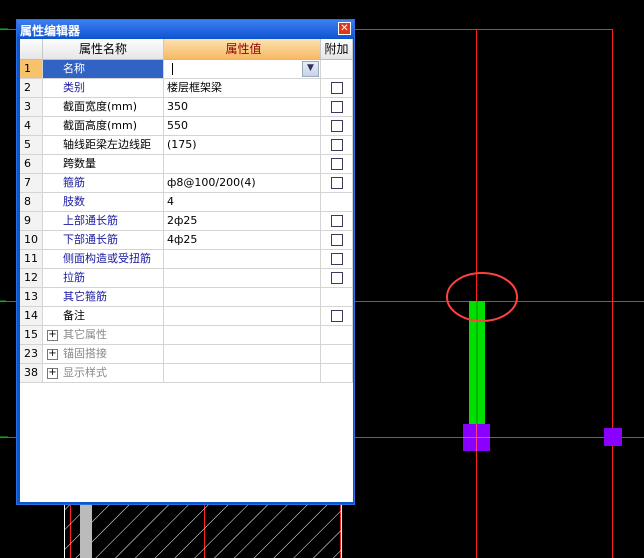  I want to click on property-value: 350, so click(242, 107).